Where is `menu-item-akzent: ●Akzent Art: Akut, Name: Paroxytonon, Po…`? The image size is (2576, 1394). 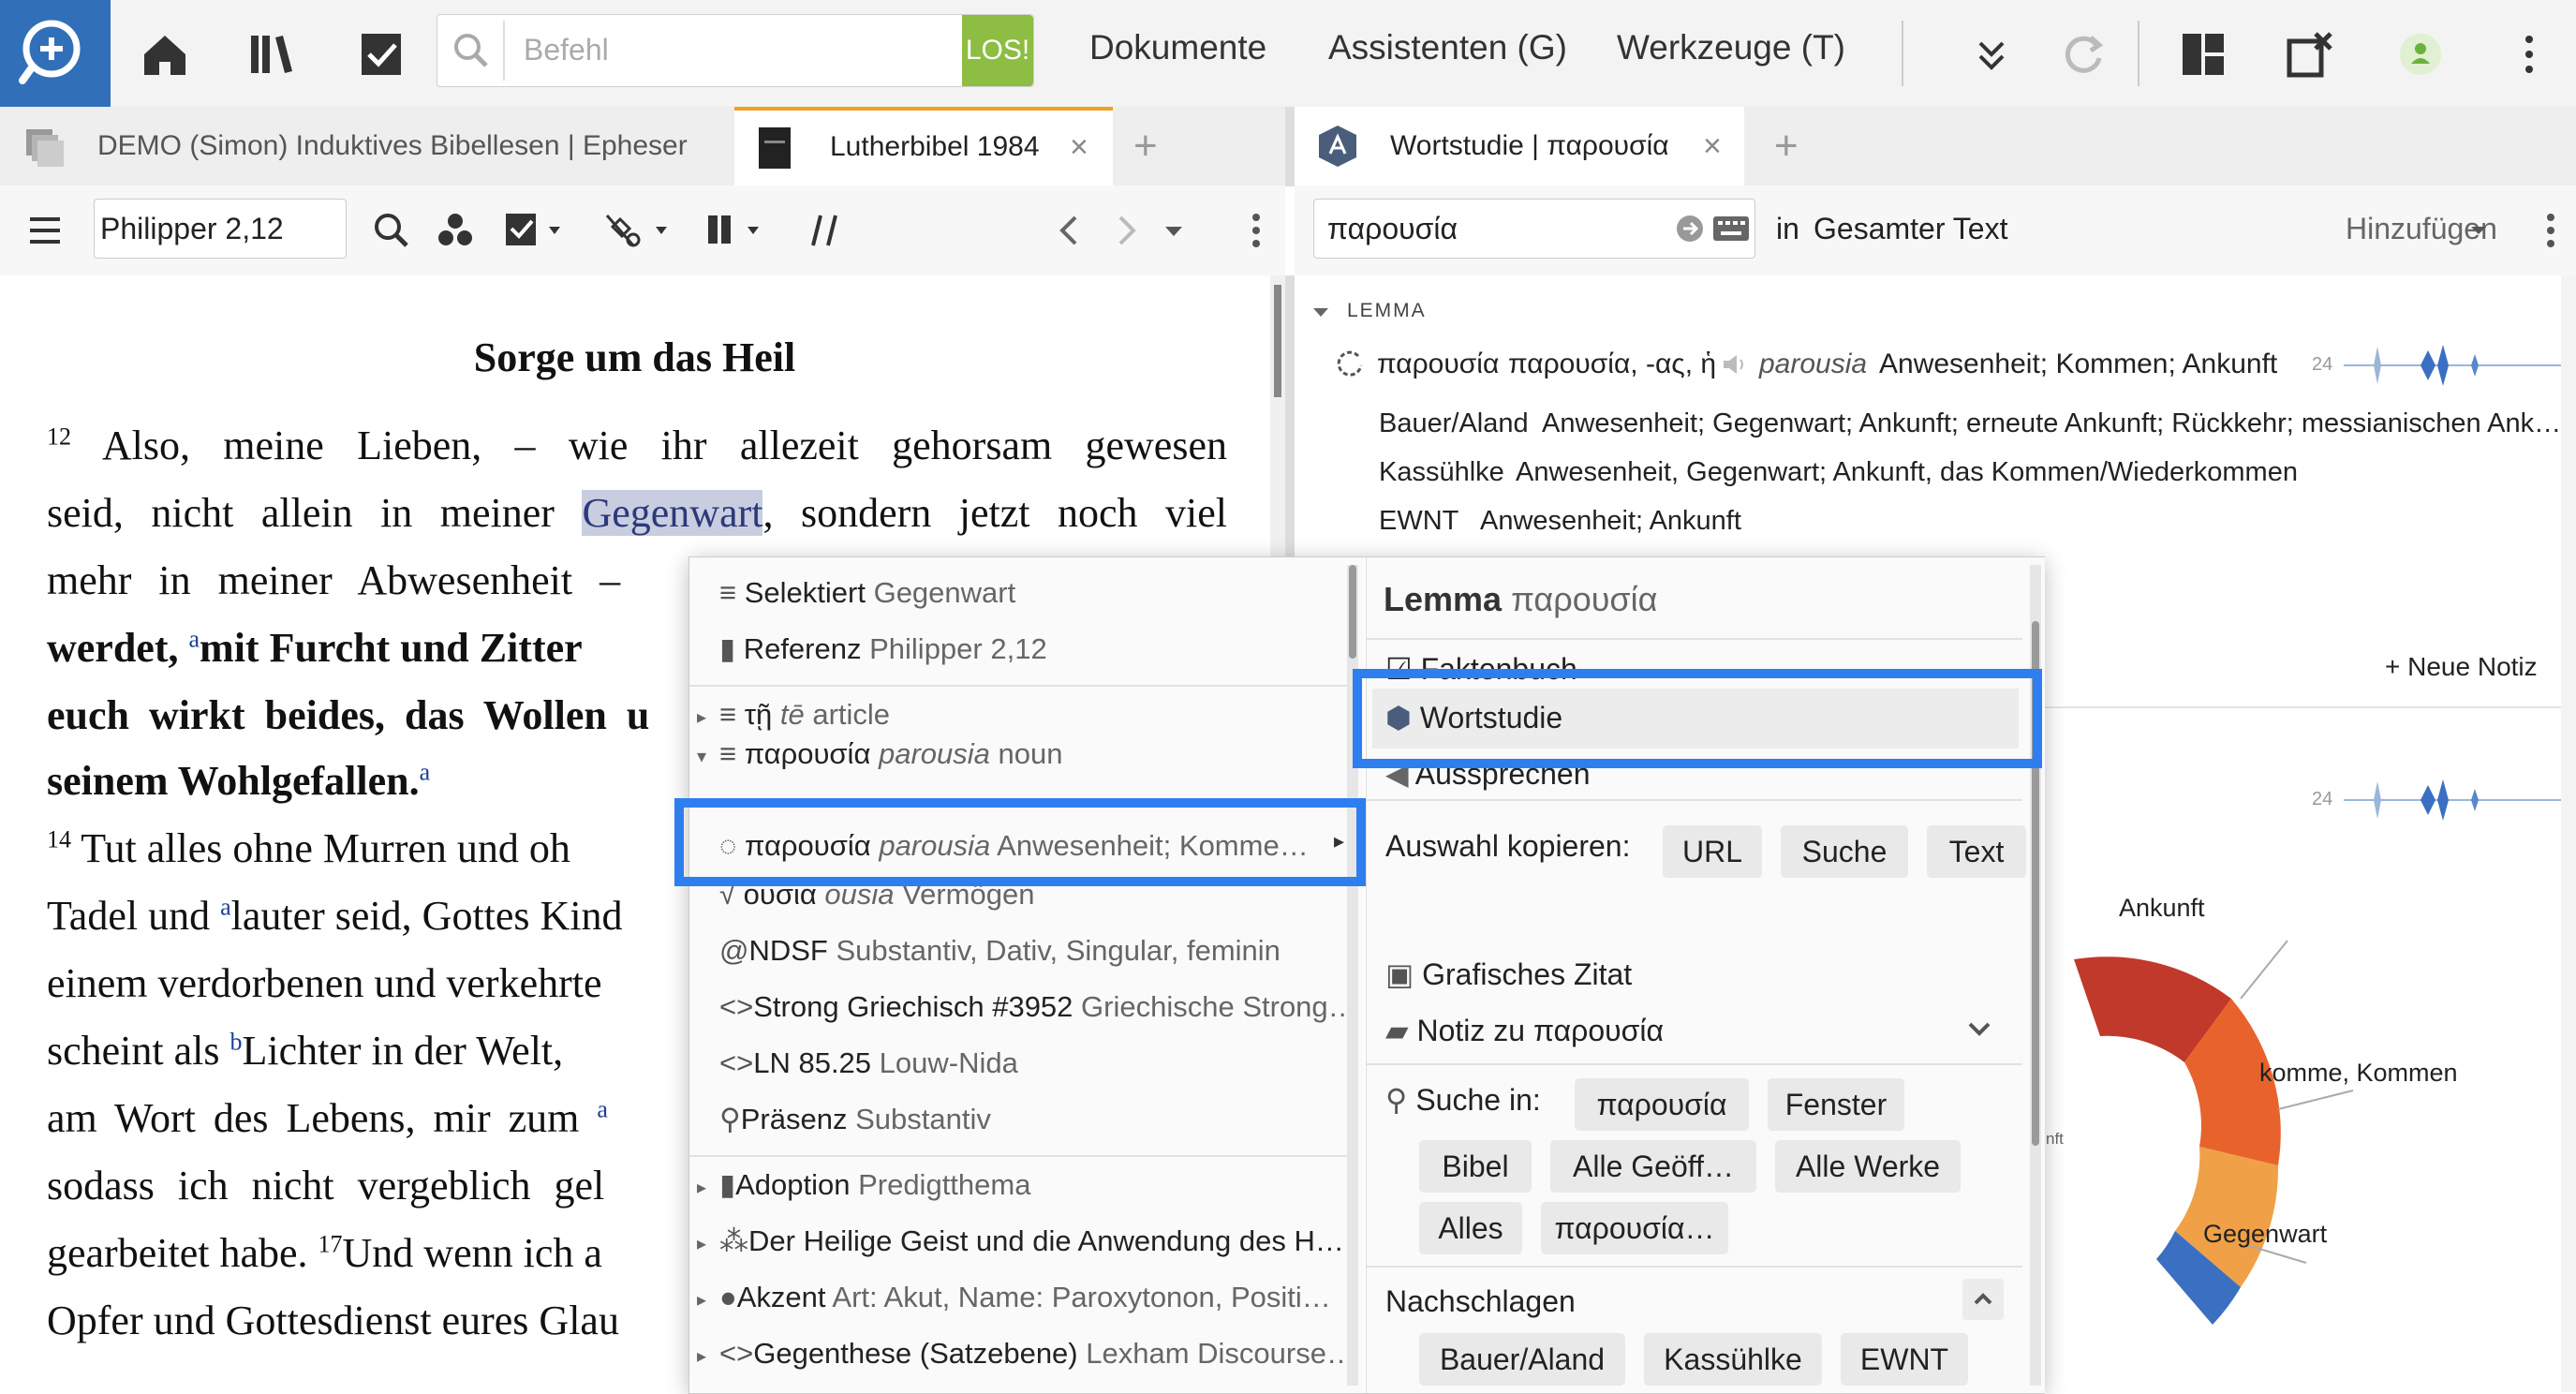 menu-item-akzent: ●Akzent Art: Akut, Name: Paroxytonon, Po… is located at coordinates (1025, 1297).